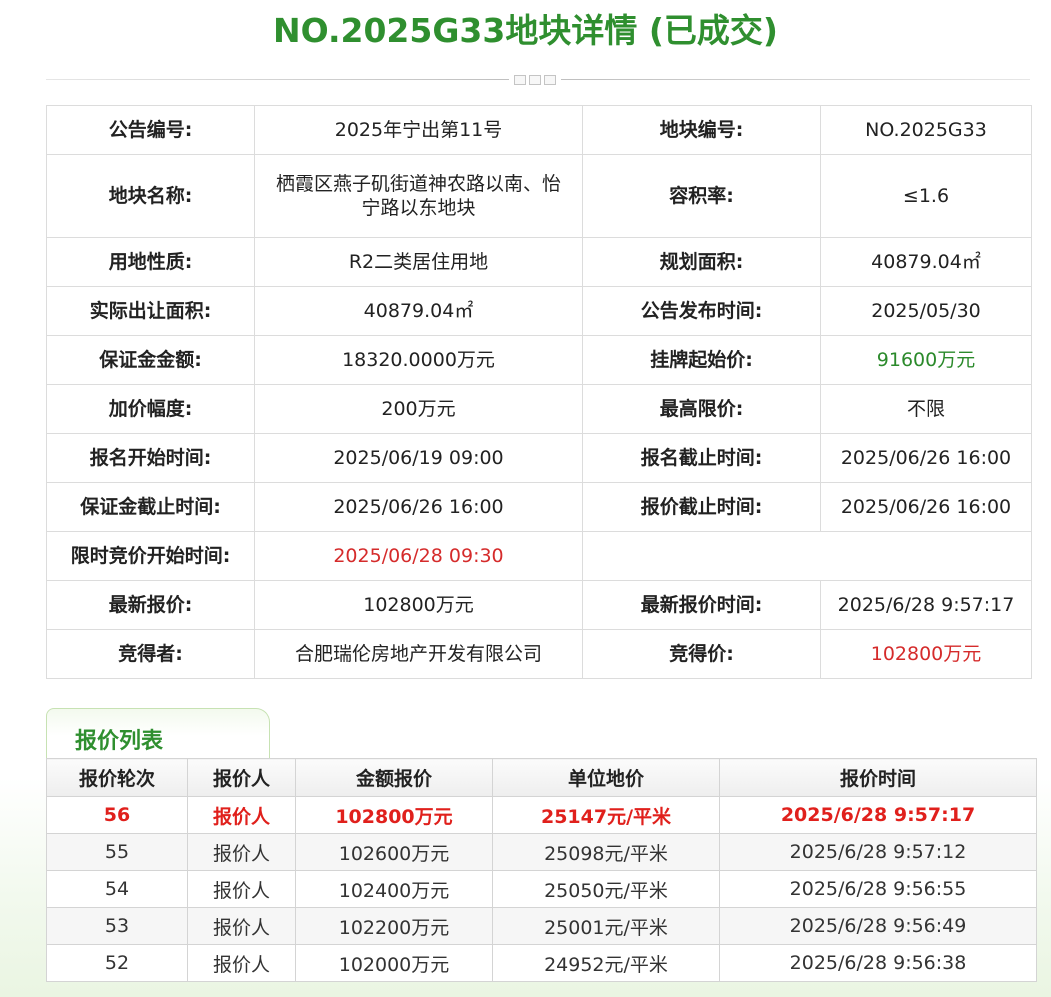  Describe the element at coordinates (926, 458) in the screenshot. I see `reg-end-value: 2025/06/26 16:00` at that location.